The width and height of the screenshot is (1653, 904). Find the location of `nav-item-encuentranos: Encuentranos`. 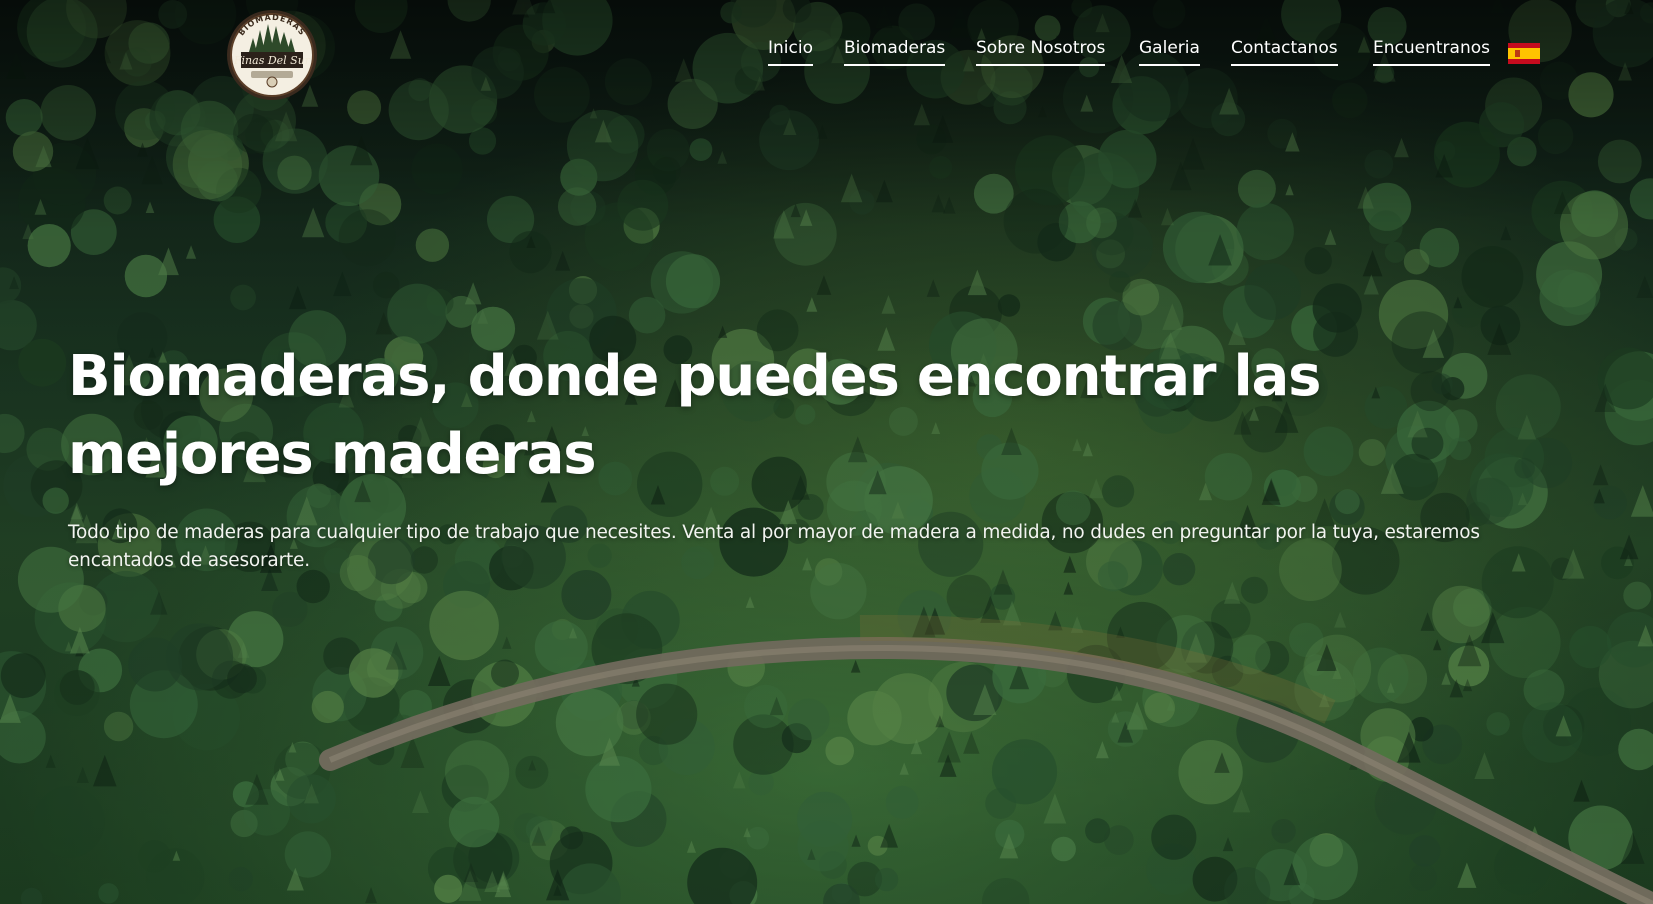

nav-item-encuentranos: Encuentranos is located at coordinates (1431, 52).